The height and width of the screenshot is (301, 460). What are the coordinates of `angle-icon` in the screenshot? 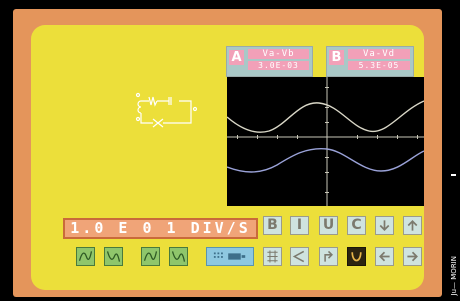 It's located at (298, 256).